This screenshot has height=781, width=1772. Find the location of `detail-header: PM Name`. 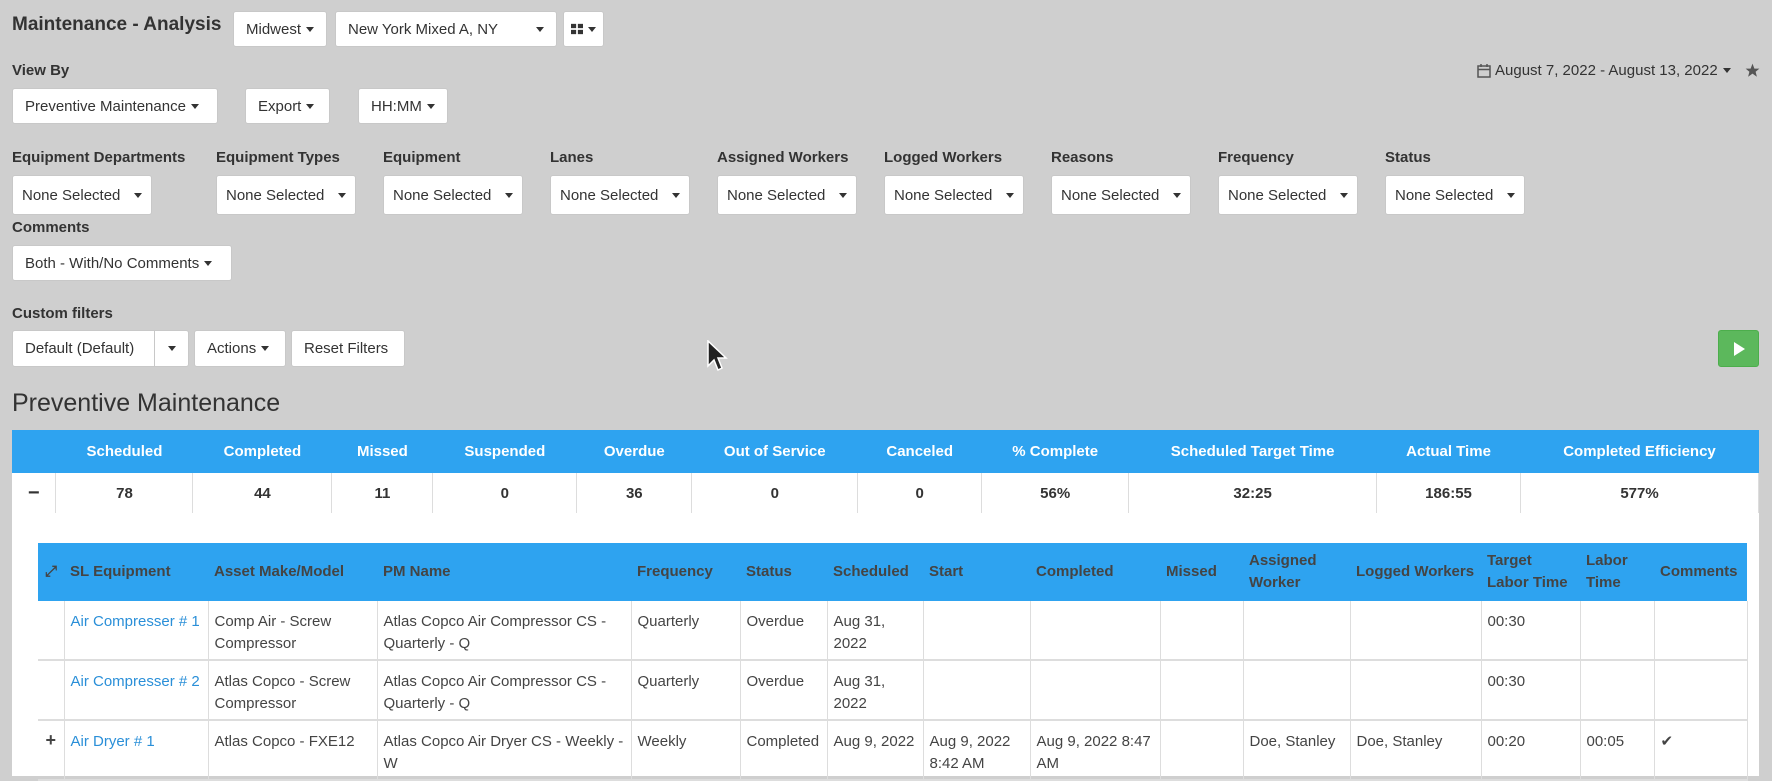

detail-header: PM Name is located at coordinates (504, 572).